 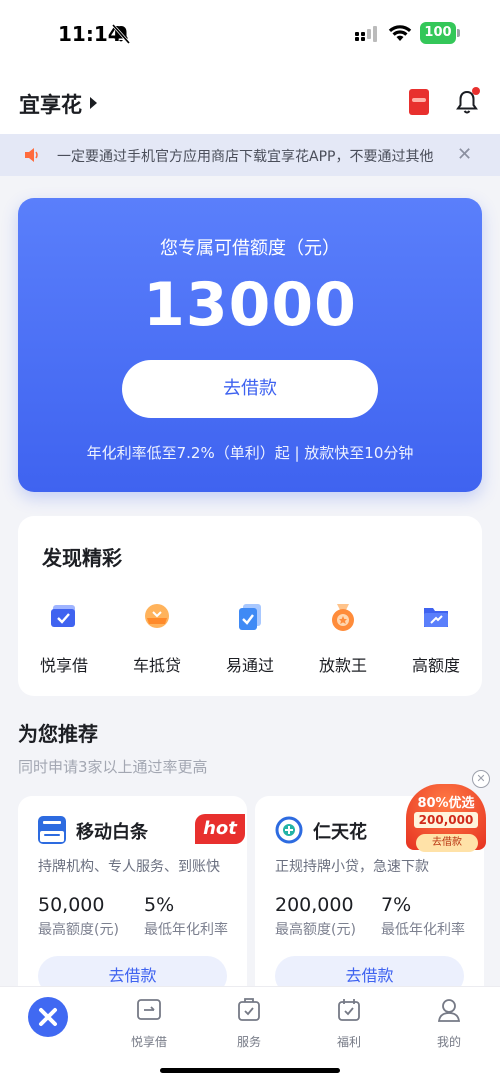 What do you see at coordinates (149, 1023) in the screenshot?
I see `tab-yuexiangjie: 悦享借` at bounding box center [149, 1023].